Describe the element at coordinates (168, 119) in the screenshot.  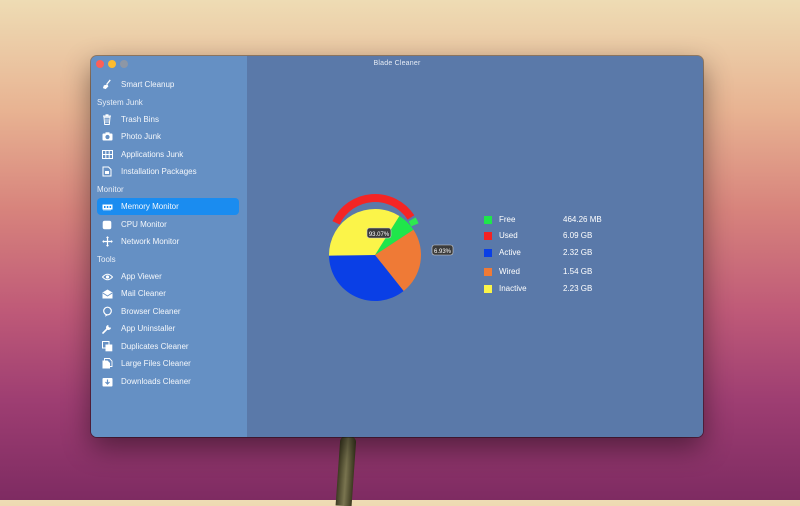
I see `sidebar-item-trash-bins: Trash Bins` at that location.